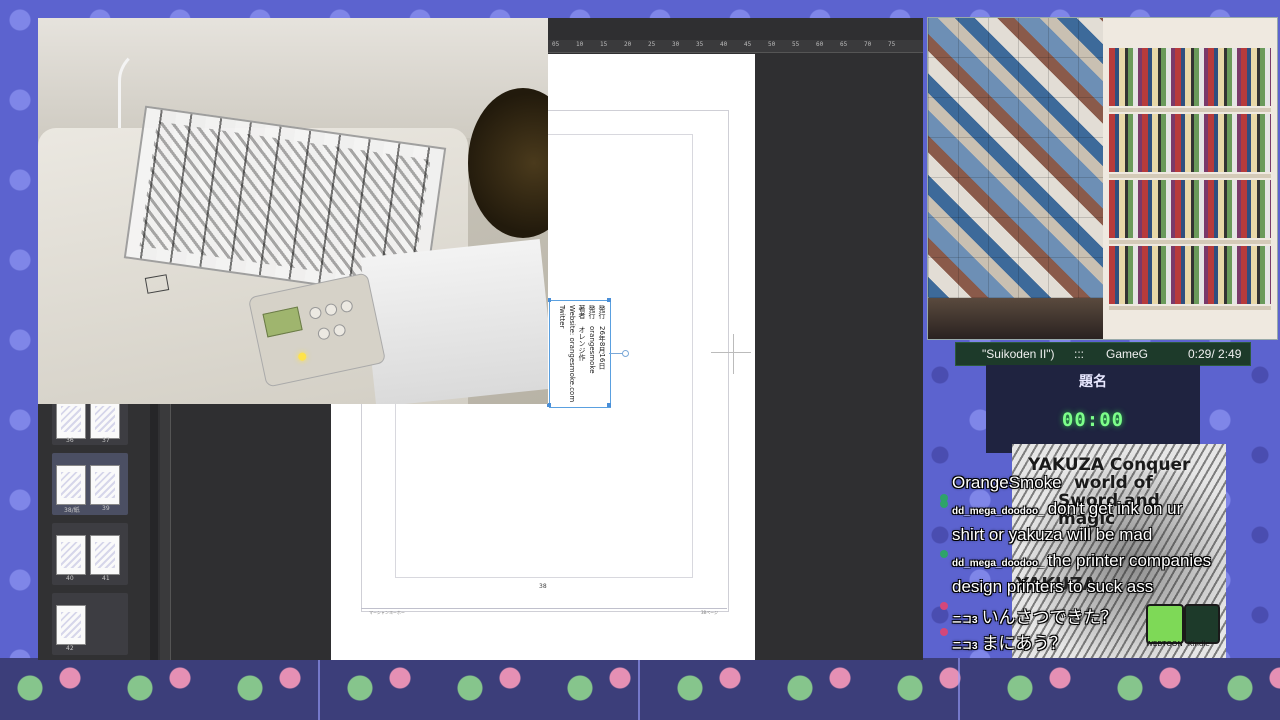  I want to click on chat-message: dd_mega_doodoo_ the printer companies, so click(1081, 561).